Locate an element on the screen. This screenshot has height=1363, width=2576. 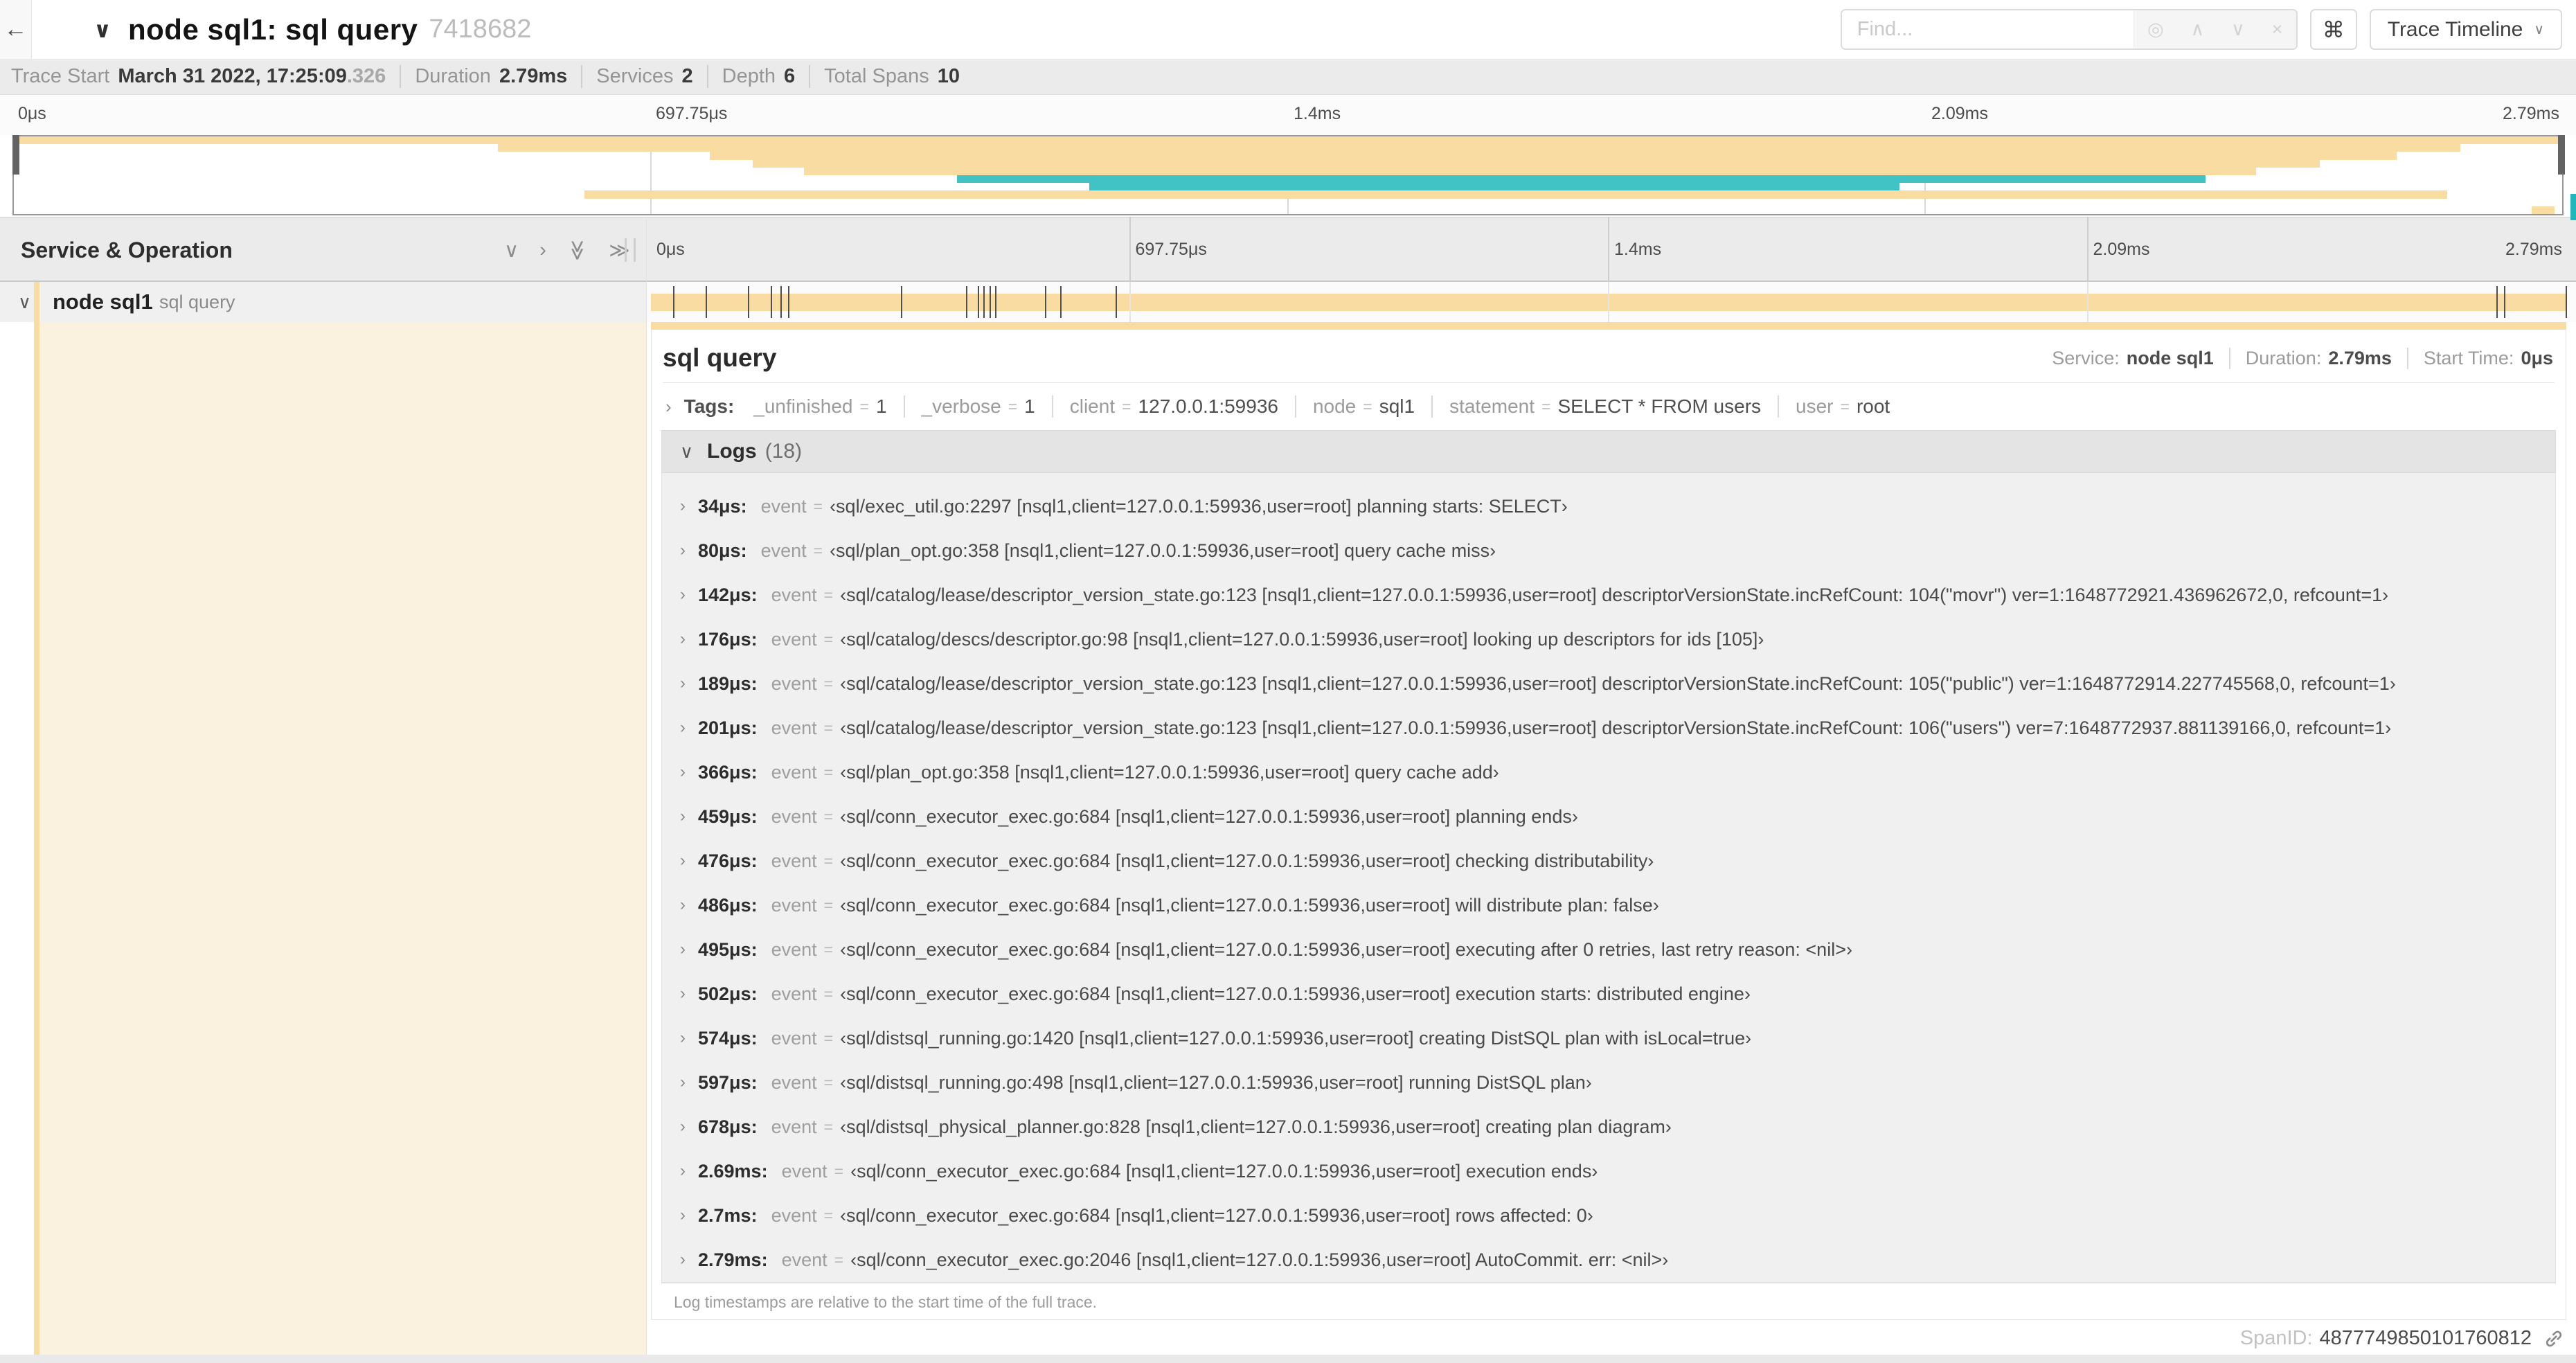
span-id-value: 4877749850101760812 is located at coordinates (2425, 1338).